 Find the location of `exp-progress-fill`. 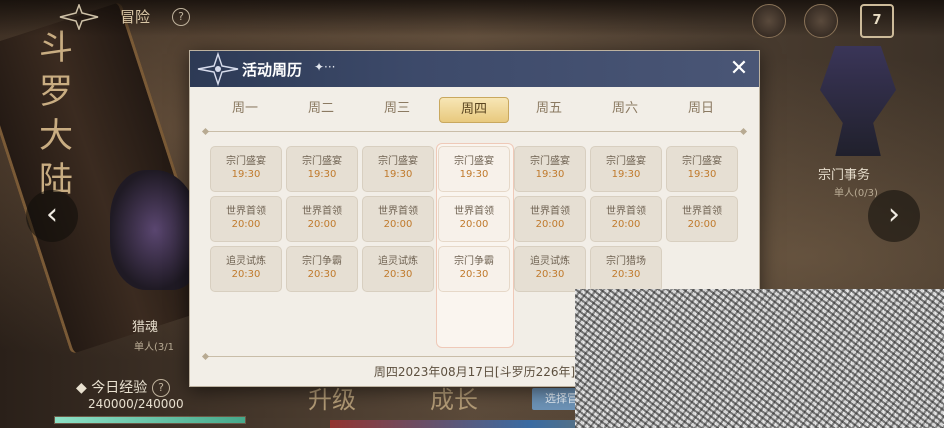

exp-progress-fill is located at coordinates (150, 420).